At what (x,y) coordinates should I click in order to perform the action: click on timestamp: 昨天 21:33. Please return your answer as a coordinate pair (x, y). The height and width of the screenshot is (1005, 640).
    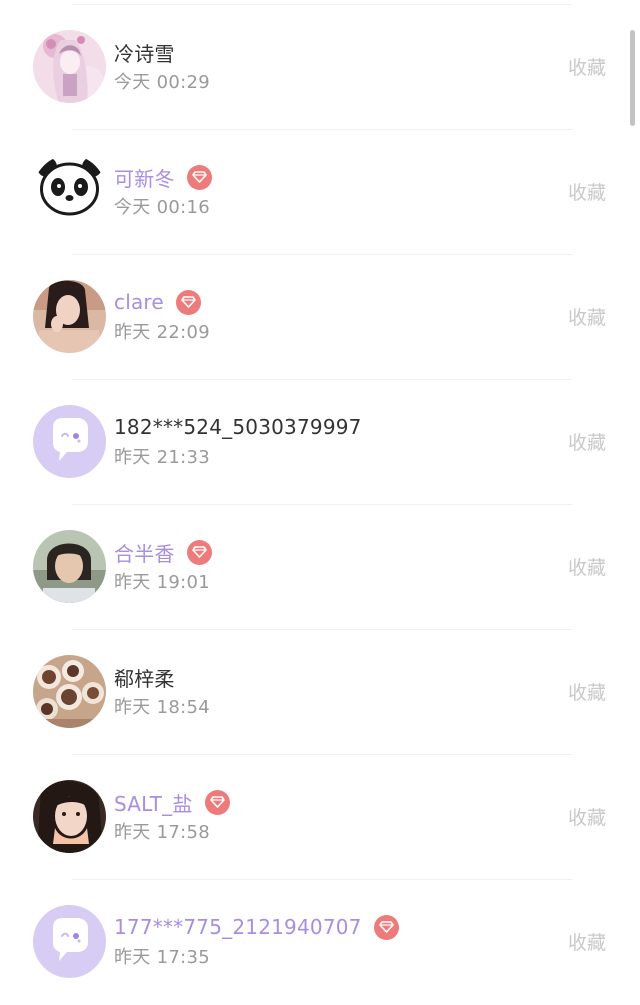
    Looking at the image, I should click on (162, 457).